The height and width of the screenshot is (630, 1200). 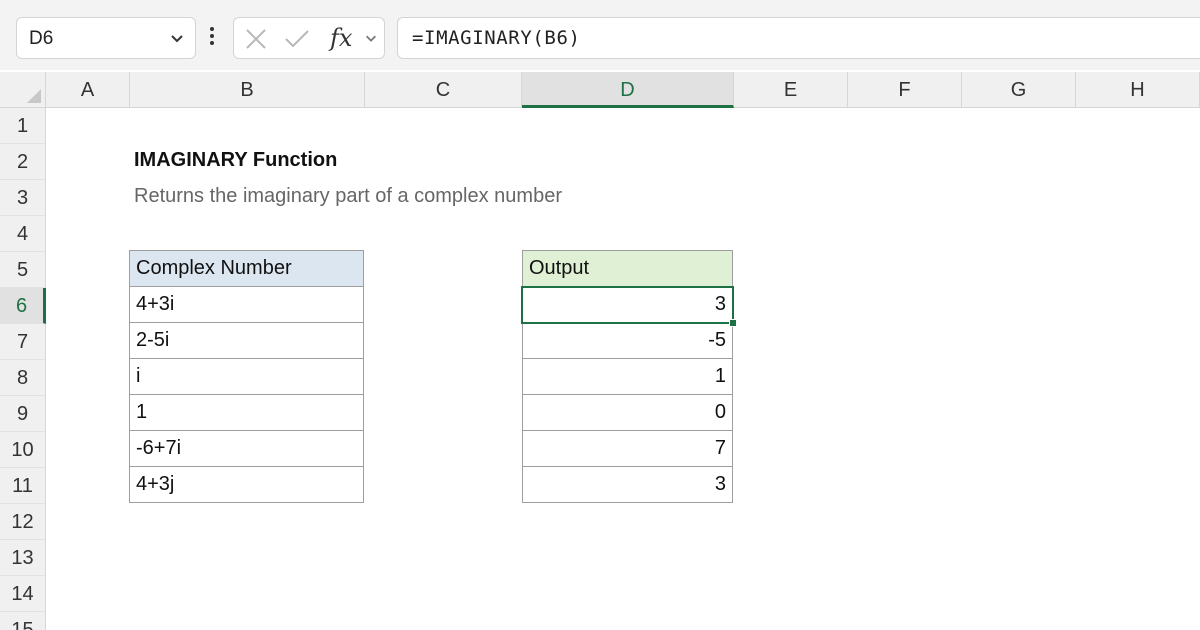 I want to click on input-cell: -6+7i, so click(x=246, y=448).